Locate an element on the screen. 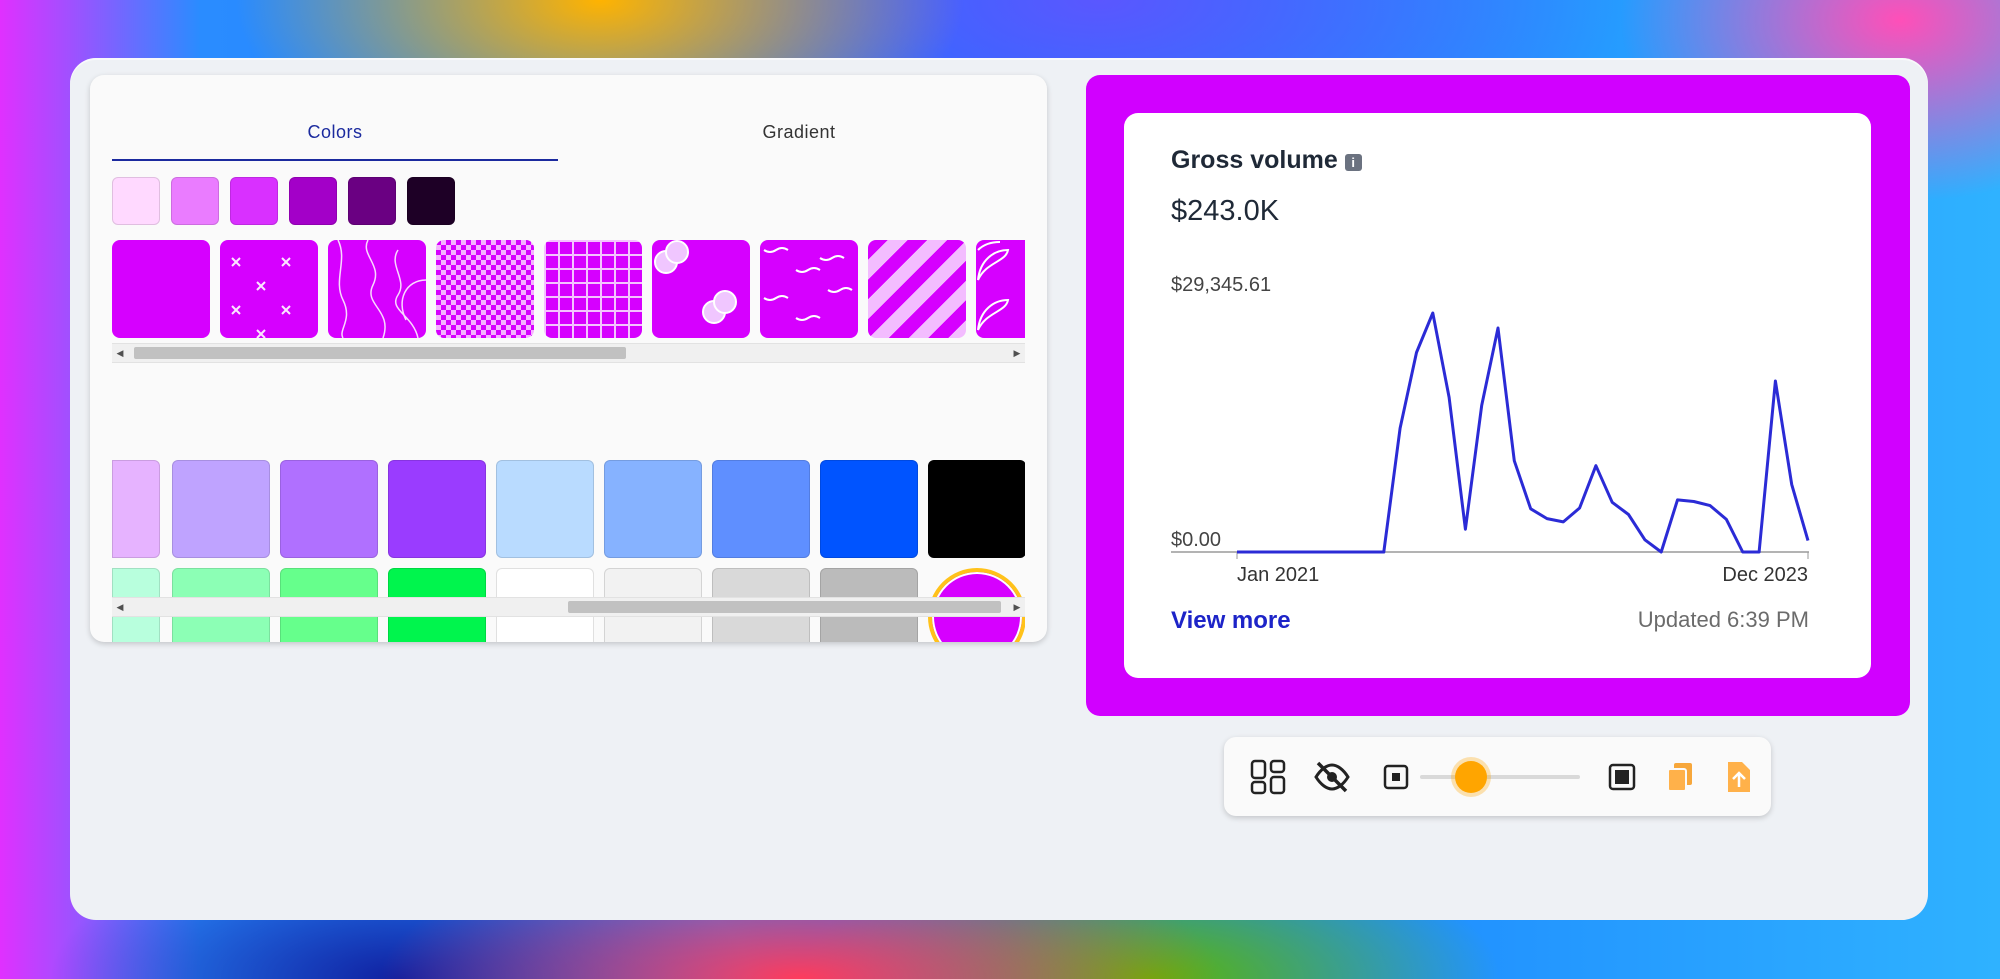 The image size is (2000, 979). picker-tabs: Colors Gradient is located at coordinates (567, 138).